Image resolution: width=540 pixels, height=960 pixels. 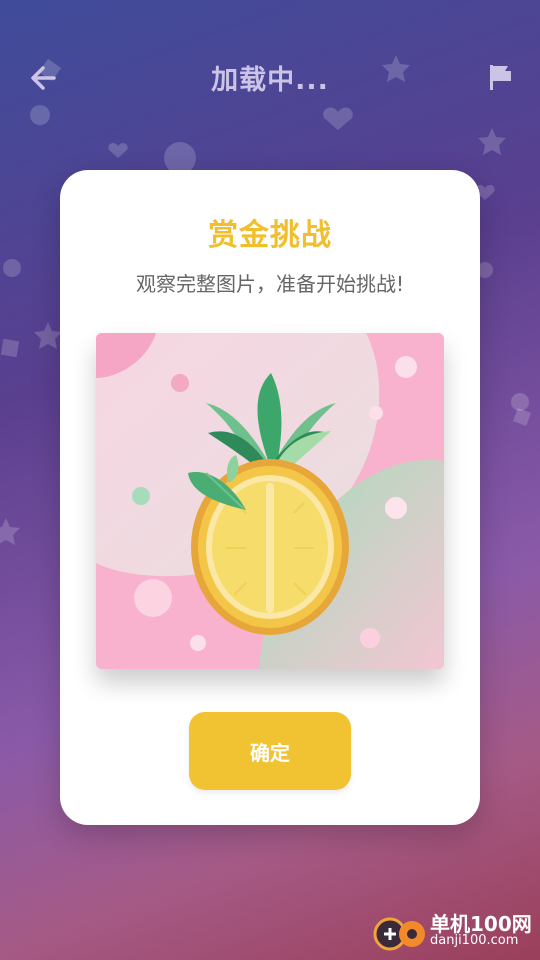 What do you see at coordinates (399, 934) in the screenshot?
I see `watermark-icon` at bounding box center [399, 934].